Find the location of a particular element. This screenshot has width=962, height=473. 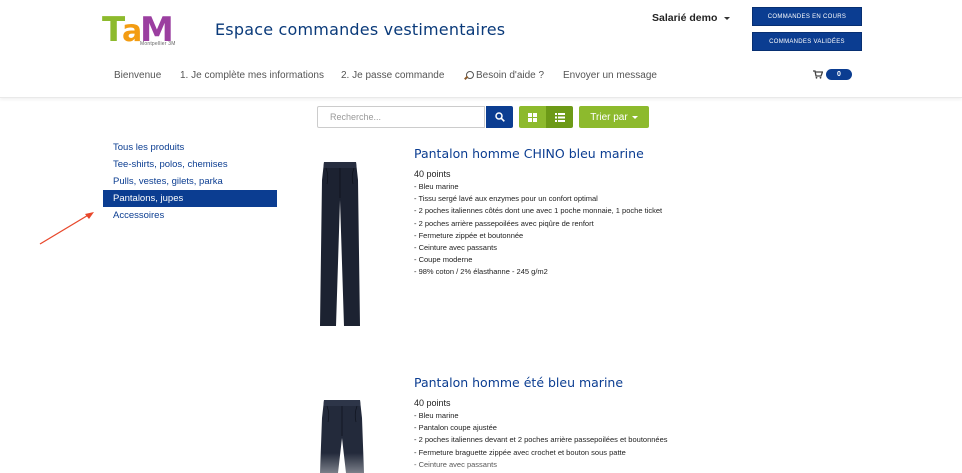

category-tshirts: Tee-shirts, polos, chemises is located at coordinates (190, 164).